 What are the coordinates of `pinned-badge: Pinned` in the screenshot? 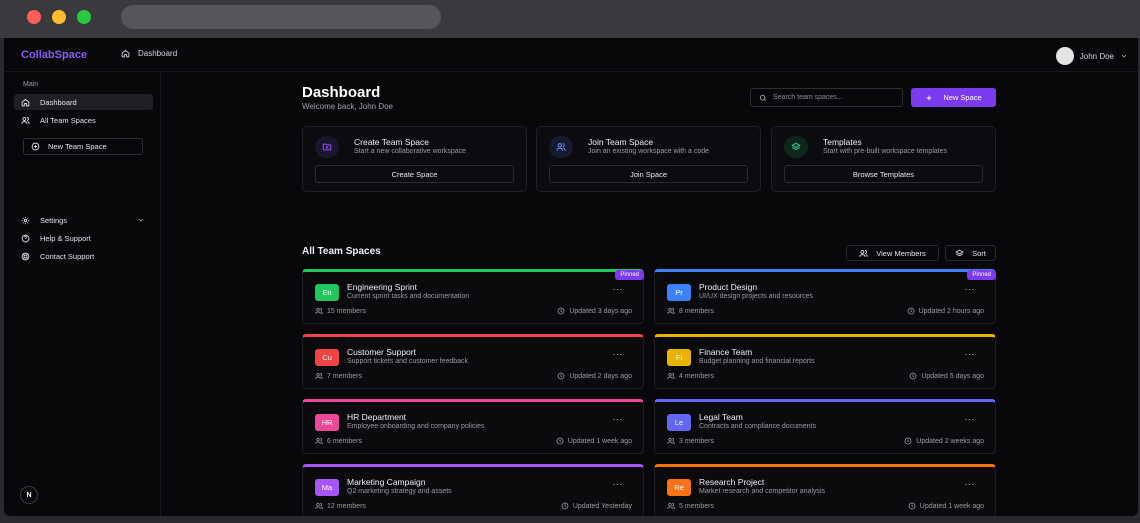 It's located at (629, 275).